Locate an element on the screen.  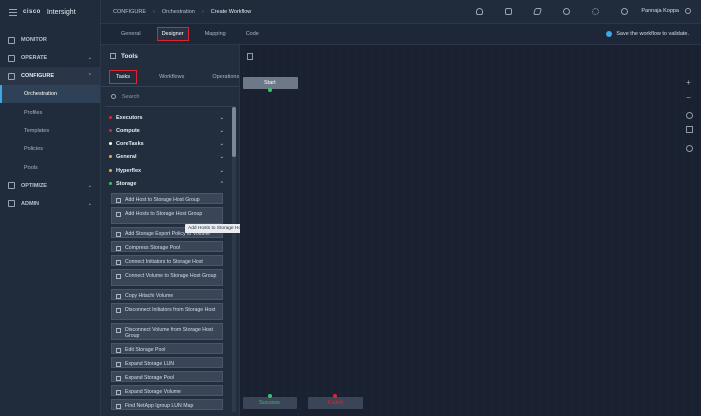
task-label: Connect Volume to Storage Host Group is located at coordinates (171, 276).